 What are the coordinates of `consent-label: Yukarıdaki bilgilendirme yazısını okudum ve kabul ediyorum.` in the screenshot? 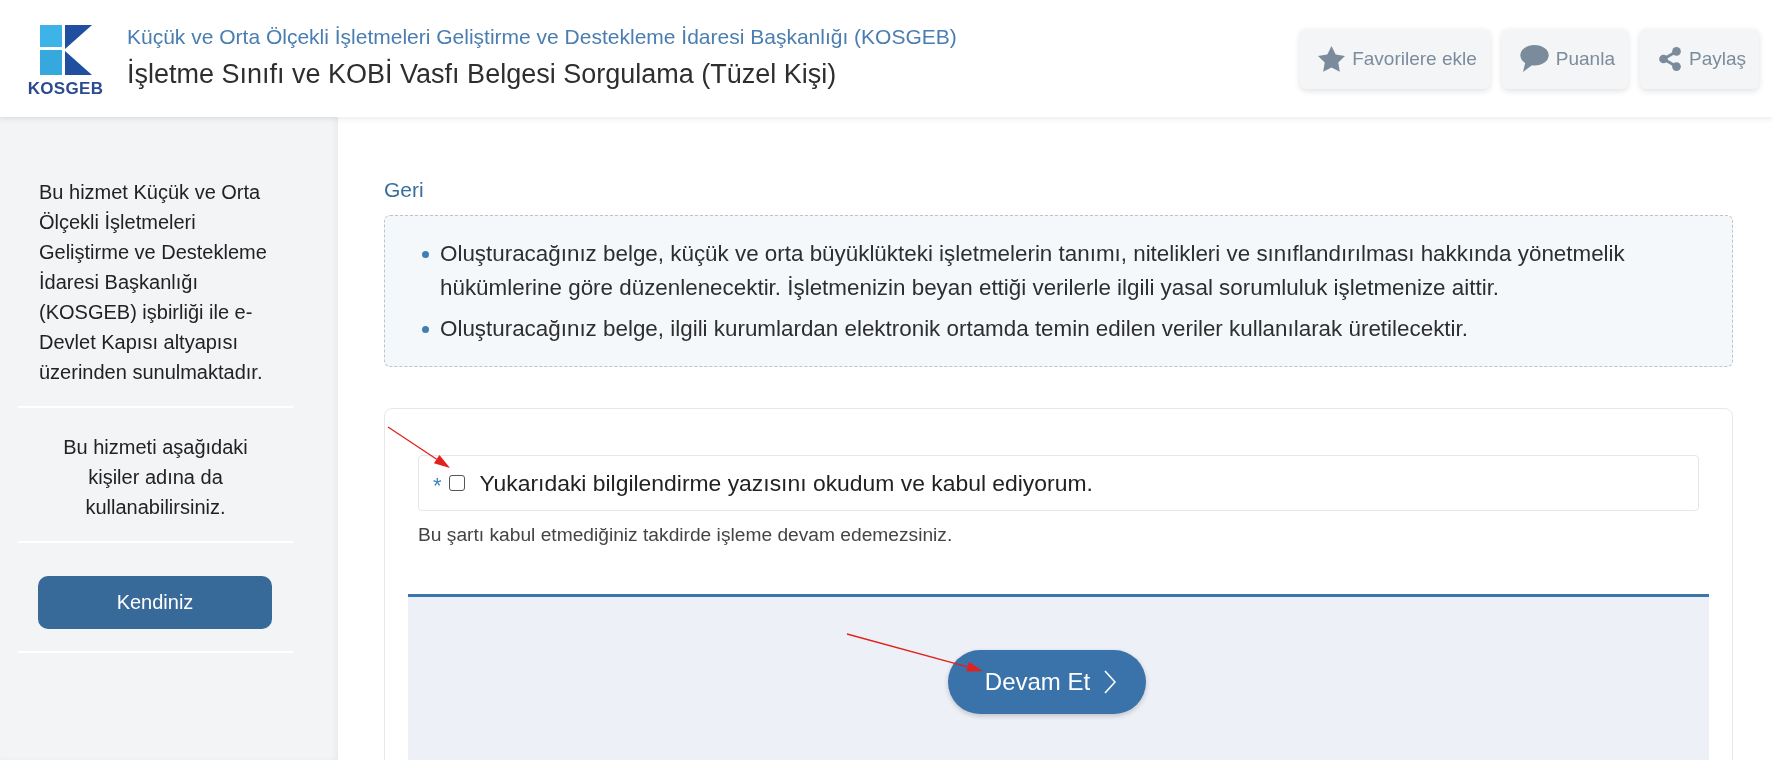 It's located at (786, 483).